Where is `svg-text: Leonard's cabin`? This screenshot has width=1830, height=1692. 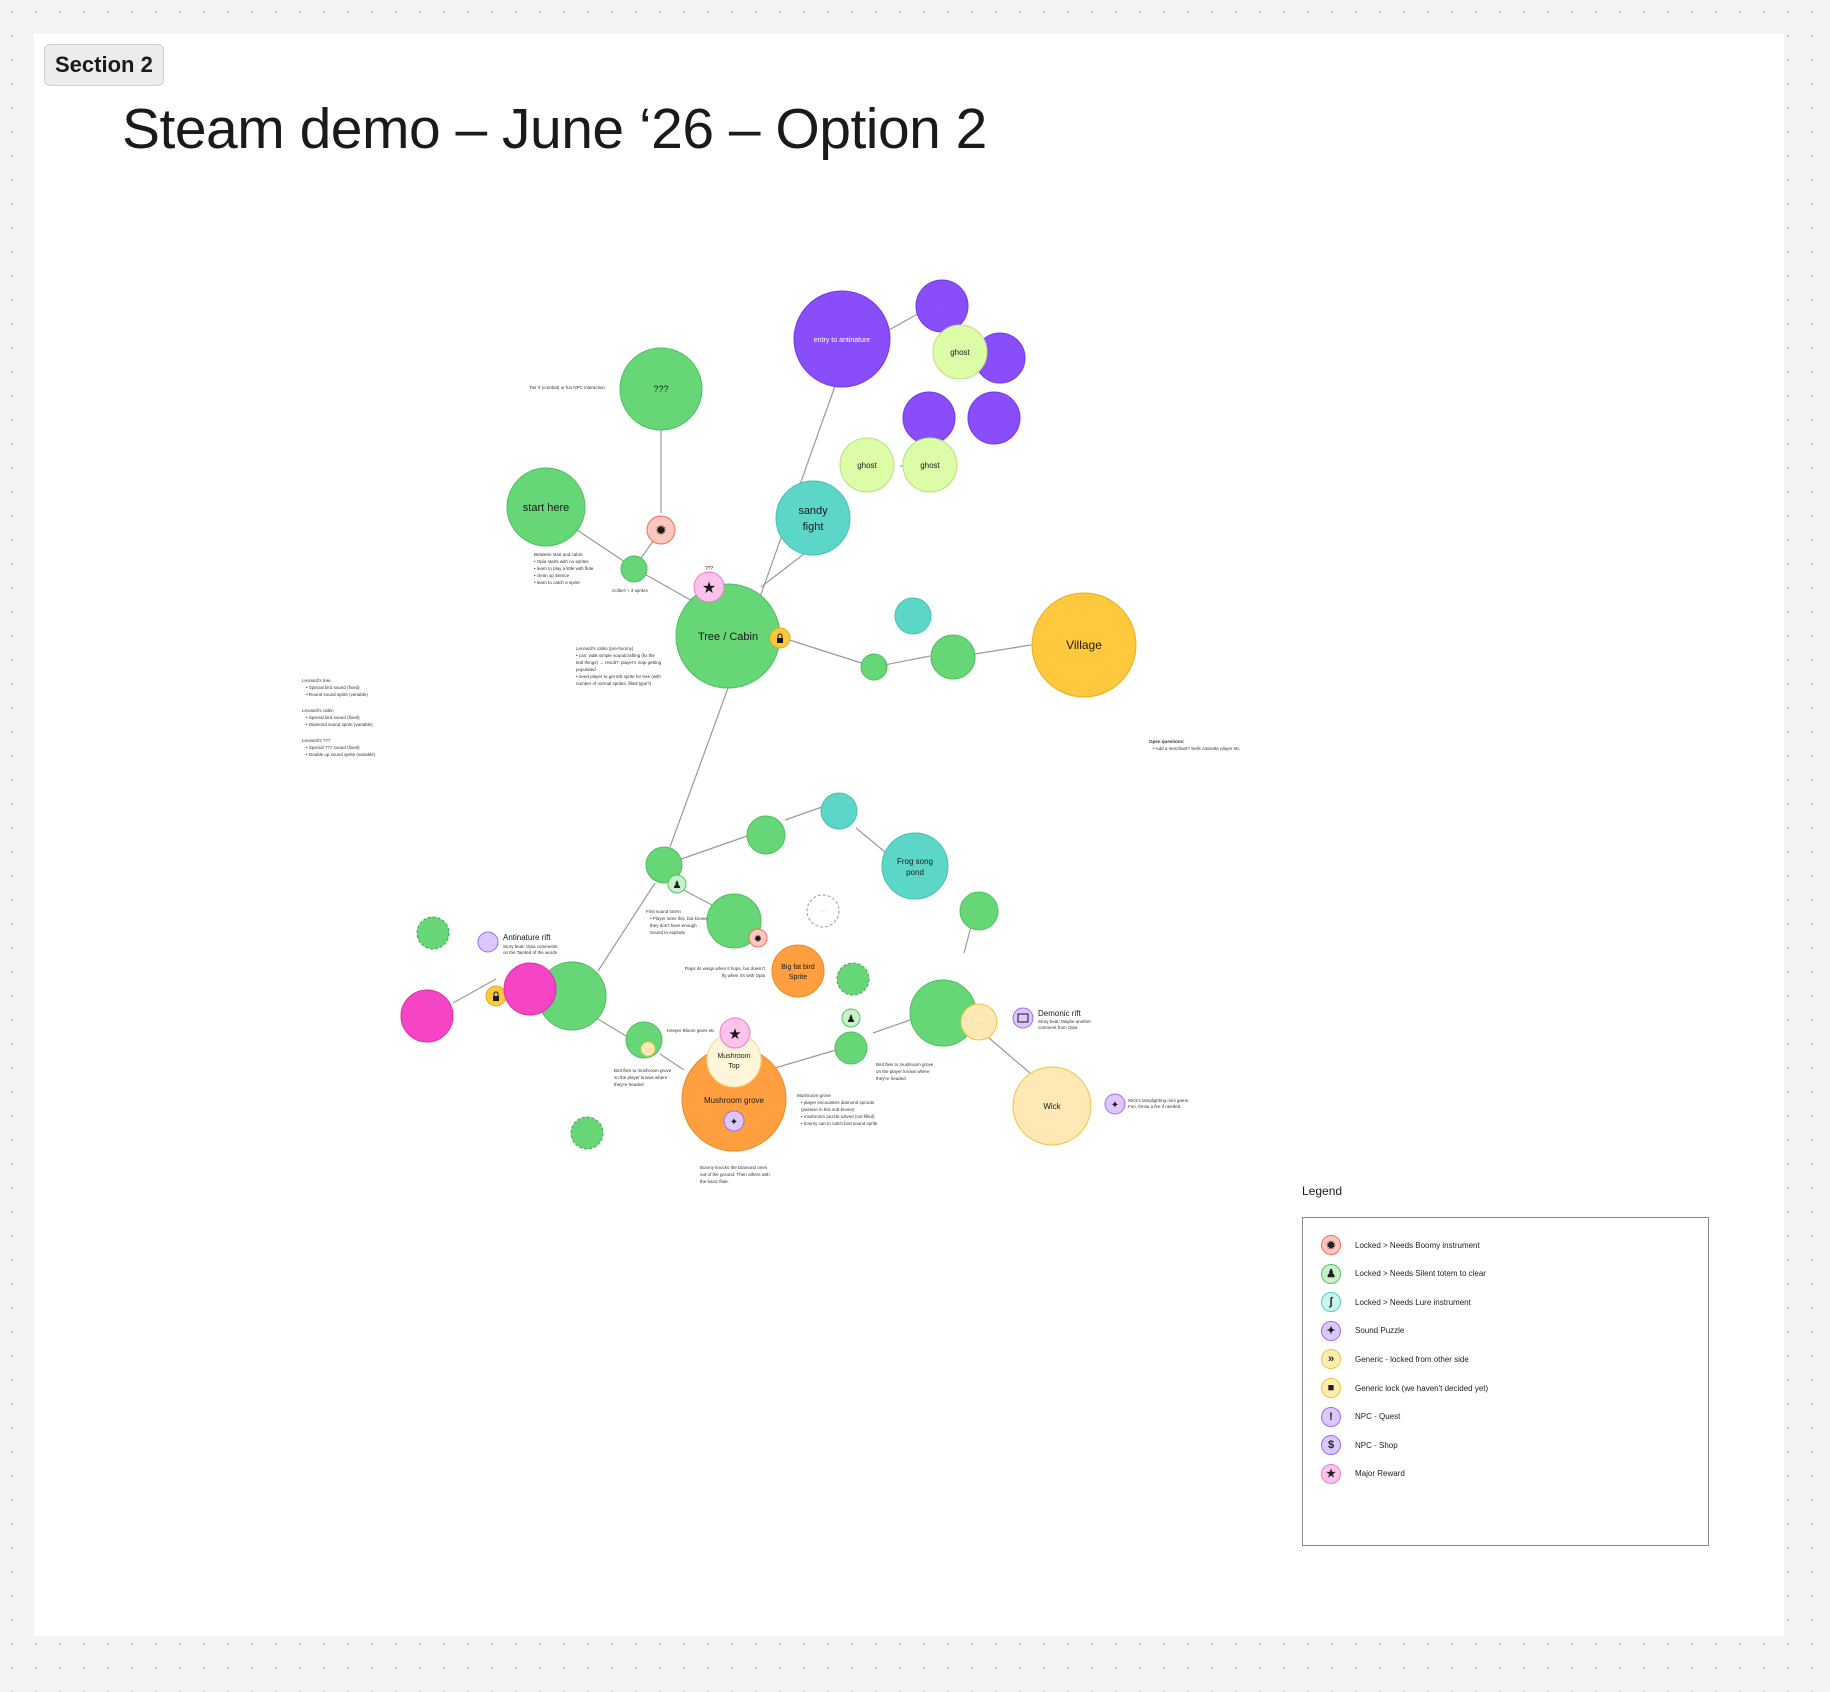
svg-text: Leonard's cabin is located at coordinates (318, 710).